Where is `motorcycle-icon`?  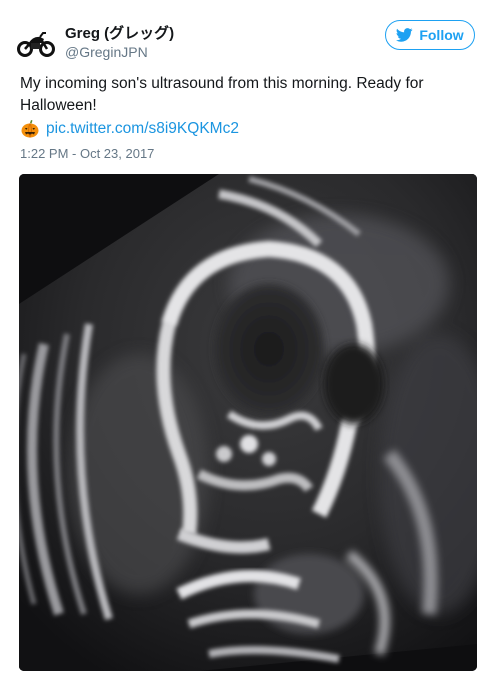 motorcycle-icon is located at coordinates (36, 42).